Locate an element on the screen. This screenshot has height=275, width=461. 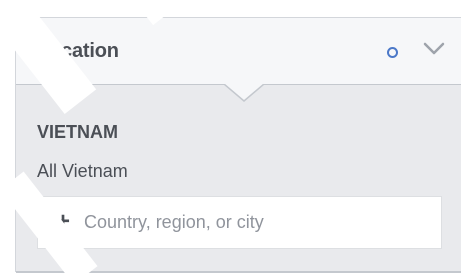
chevron-down-icon is located at coordinates (434, 49).